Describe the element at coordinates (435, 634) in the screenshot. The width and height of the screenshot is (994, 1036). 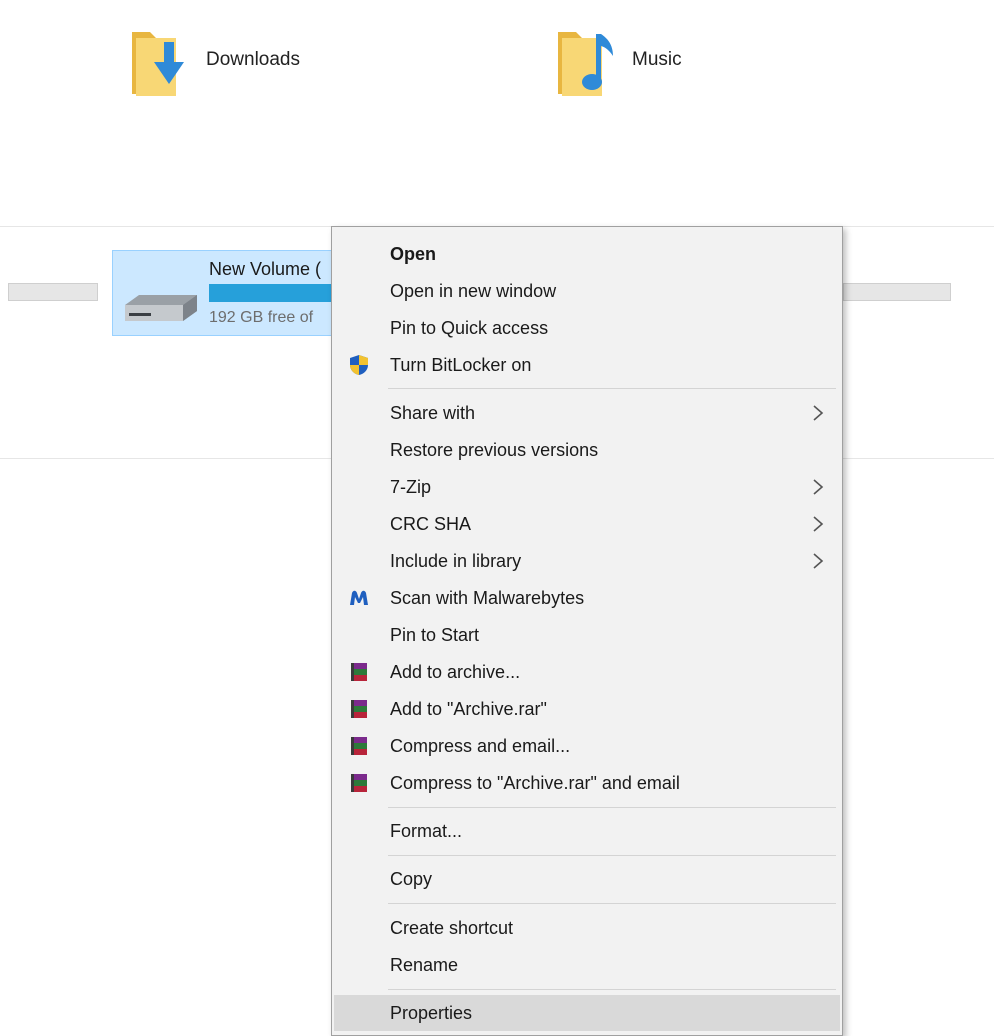
I see `menu-item-label: Pin to Start` at that location.